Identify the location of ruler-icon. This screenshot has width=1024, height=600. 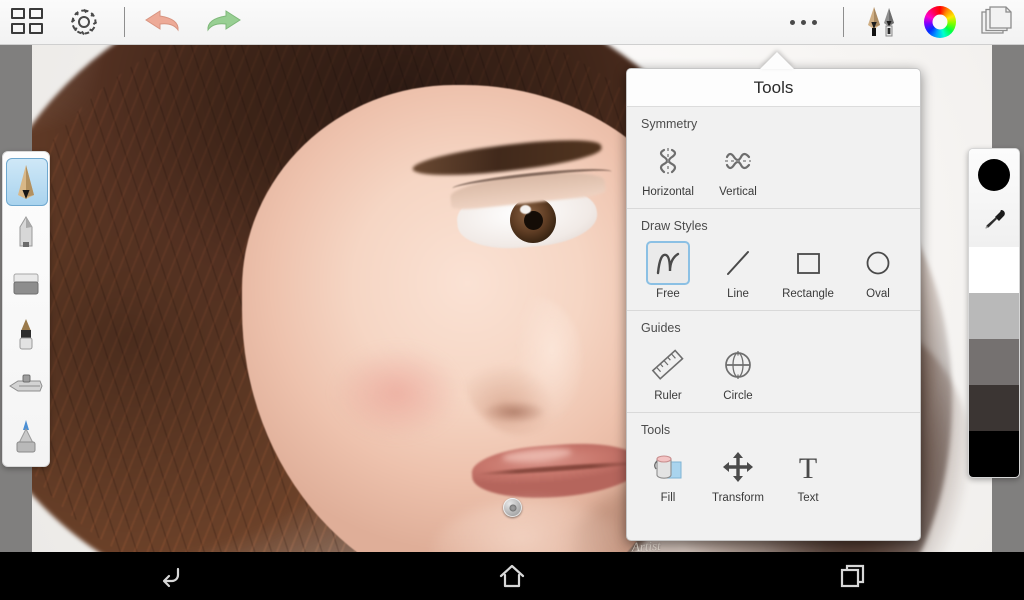
(668, 365).